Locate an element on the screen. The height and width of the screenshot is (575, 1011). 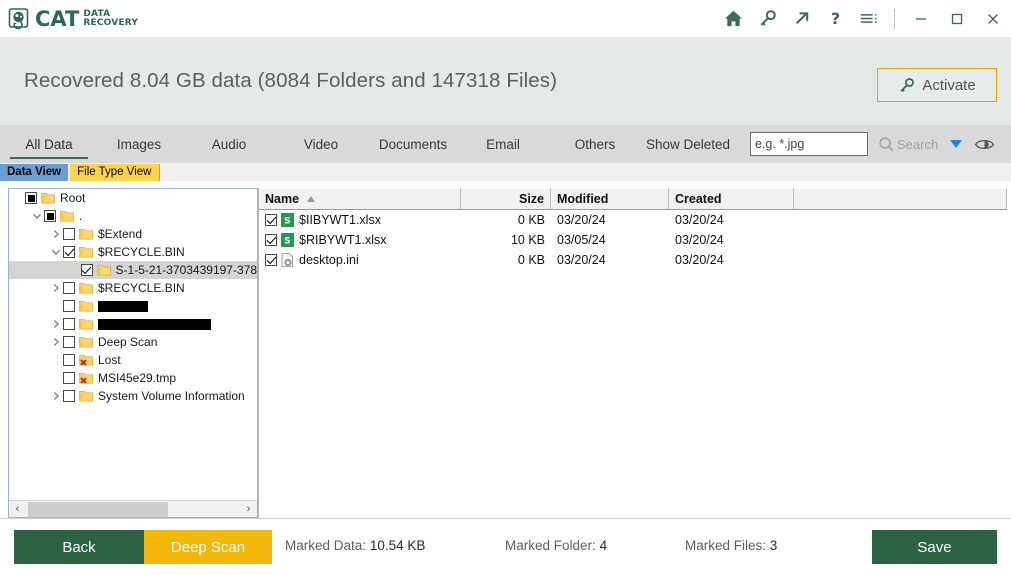
help-icon: ? is located at coordinates (835, 18).